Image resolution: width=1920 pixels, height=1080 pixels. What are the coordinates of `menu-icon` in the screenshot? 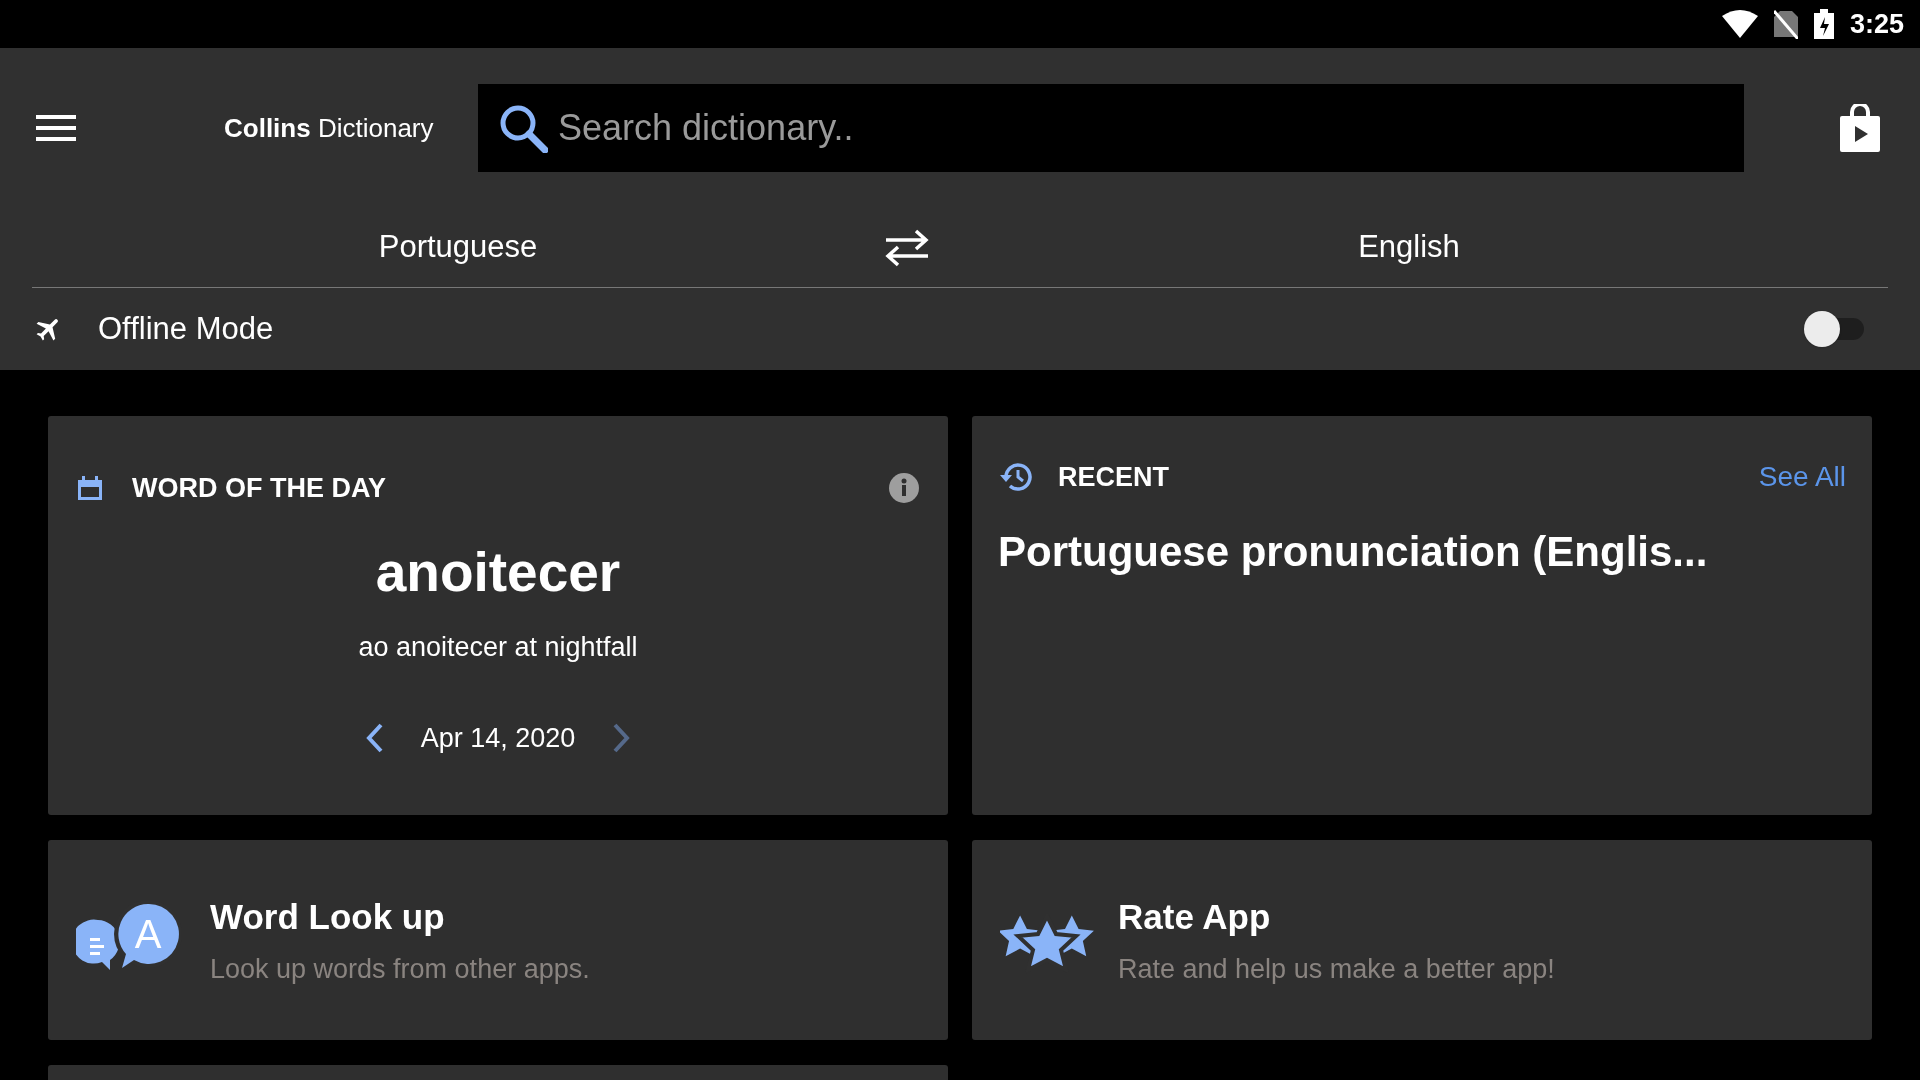 It's located at (56, 128).